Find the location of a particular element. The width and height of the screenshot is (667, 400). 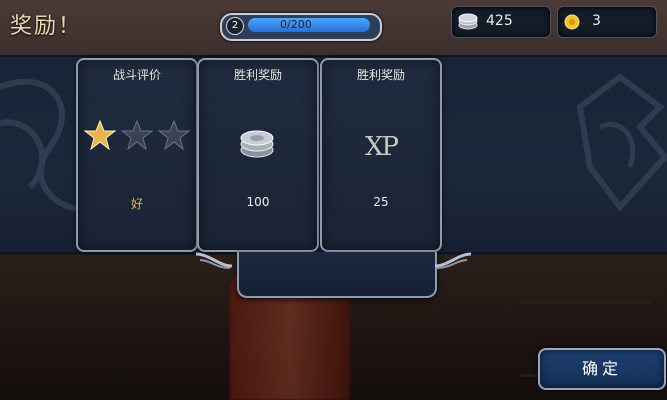

card-title: 战斗评价 is located at coordinates (136, 75).